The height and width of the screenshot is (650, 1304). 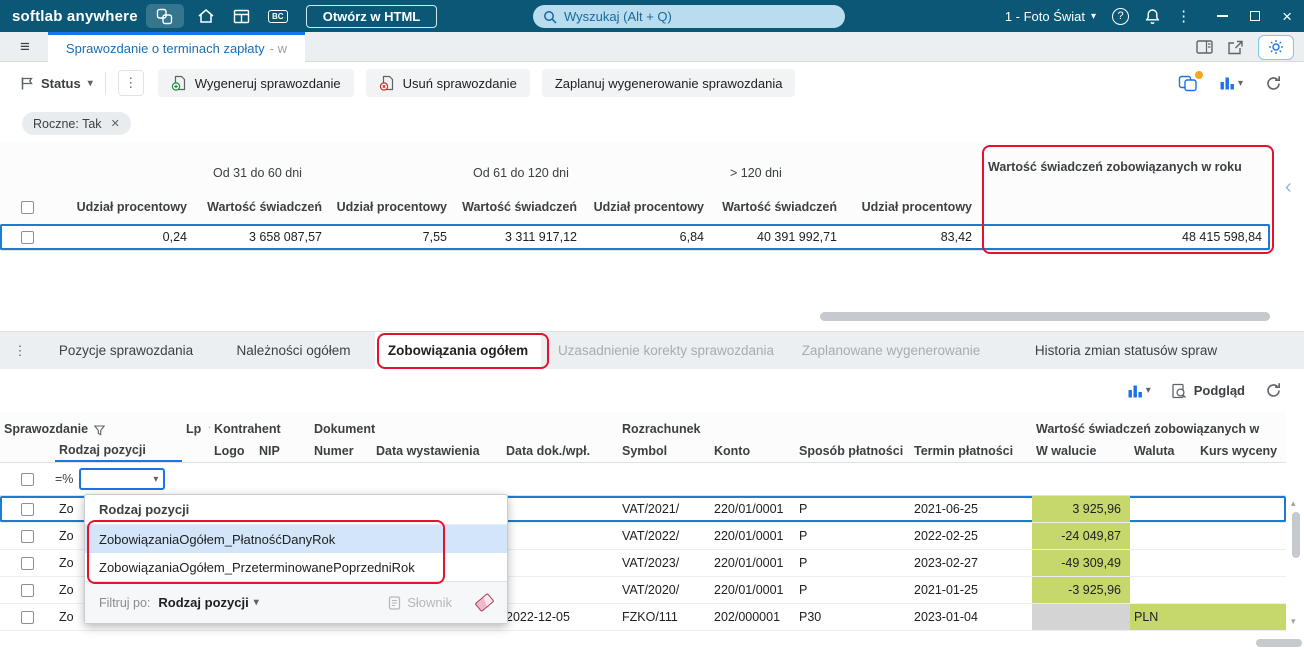 I want to click on column-header-waluta: Waluta, so click(x=1163, y=450).